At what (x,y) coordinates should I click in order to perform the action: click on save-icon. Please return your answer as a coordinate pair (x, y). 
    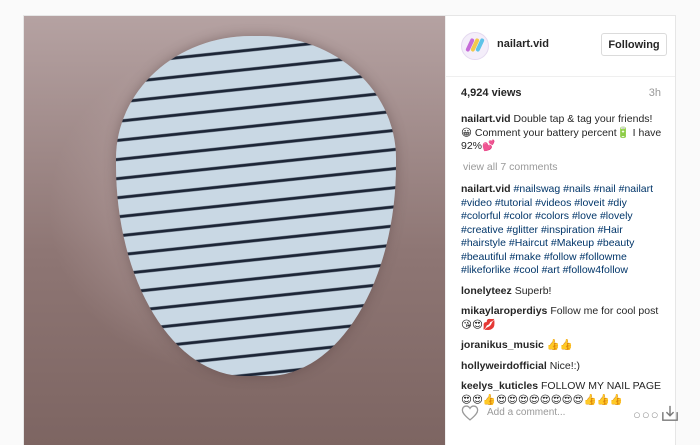
    Looking at the image, I should click on (670, 413).